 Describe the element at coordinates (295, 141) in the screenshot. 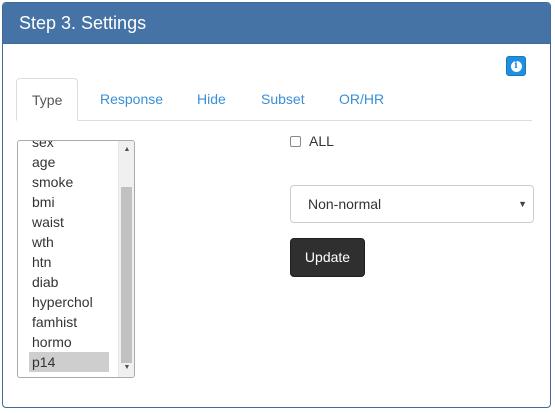

I see `all-checkbox` at that location.